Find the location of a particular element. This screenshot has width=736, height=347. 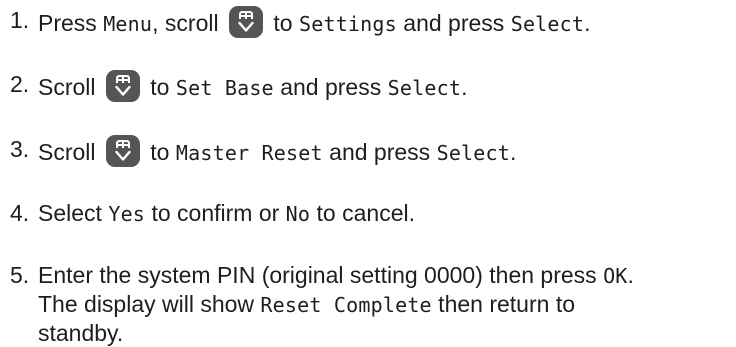

display-text: Reset Complete is located at coordinates (346, 305).